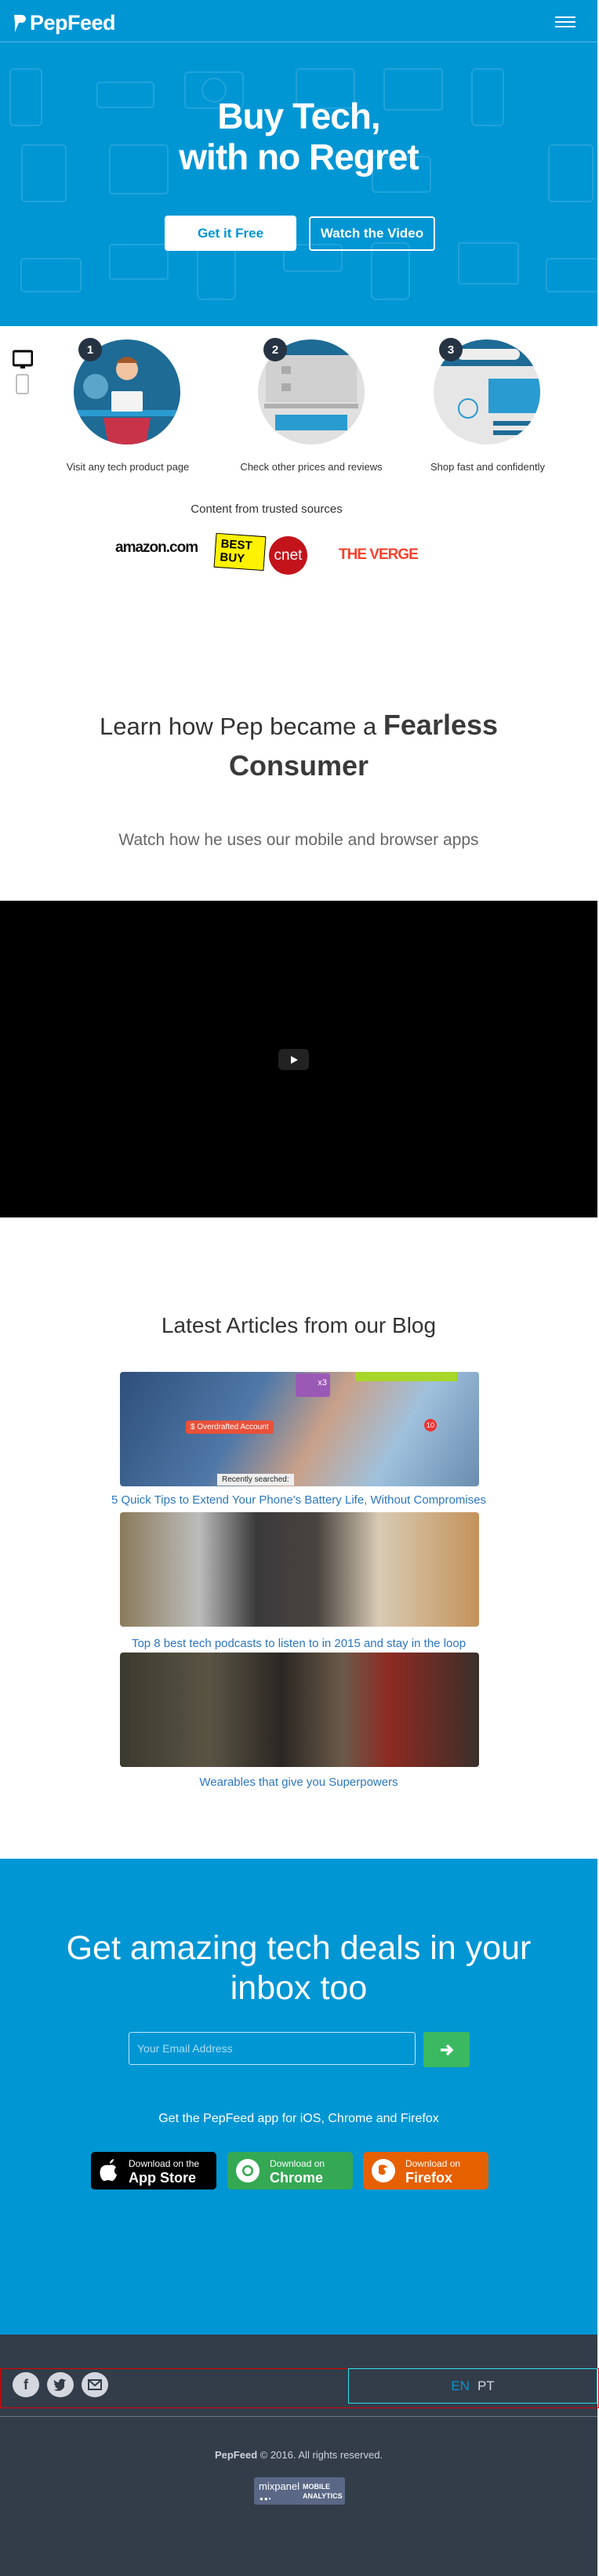 The width and height of the screenshot is (599, 2576). I want to click on title-regular: Learn how Pep became a, so click(238, 727).